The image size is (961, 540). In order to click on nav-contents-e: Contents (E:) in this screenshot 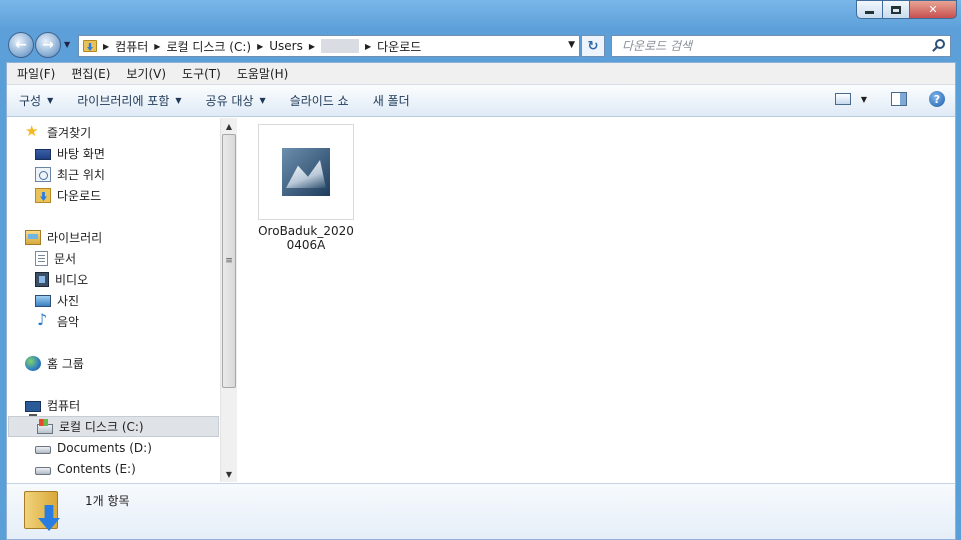, I will do `click(113, 468)`.